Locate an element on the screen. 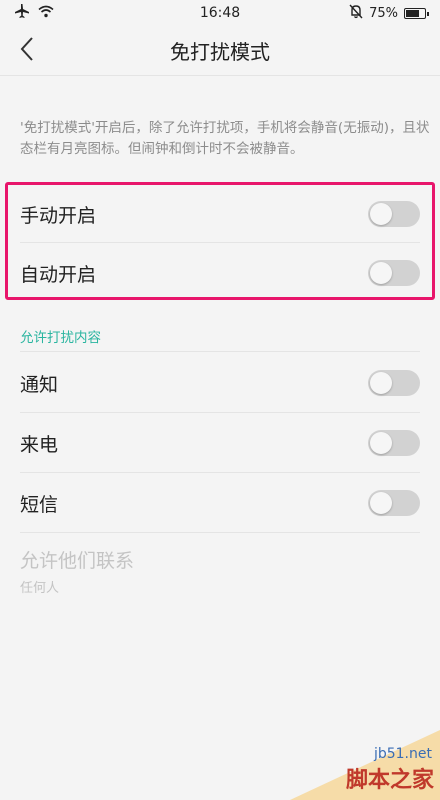 The image size is (440, 800). status-right: 75% is located at coordinates (389, 13).